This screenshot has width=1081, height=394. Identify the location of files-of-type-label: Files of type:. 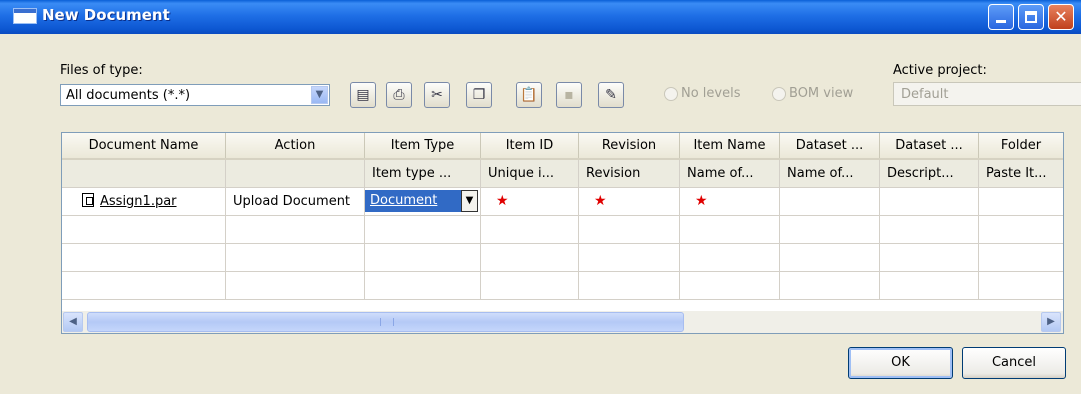
(101, 70).